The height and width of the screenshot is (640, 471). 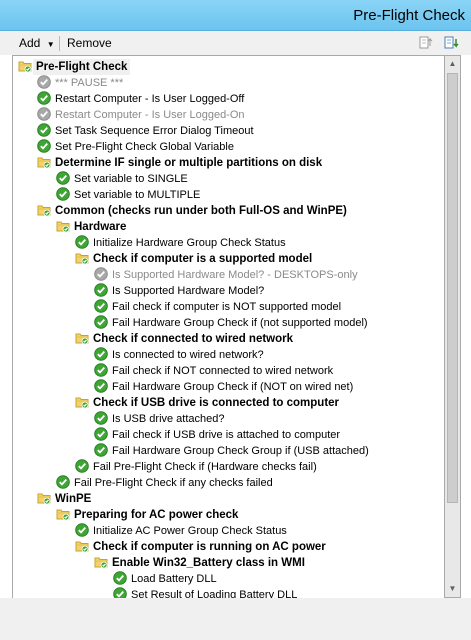 I want to click on move-up-icon, so click(x=426, y=43).